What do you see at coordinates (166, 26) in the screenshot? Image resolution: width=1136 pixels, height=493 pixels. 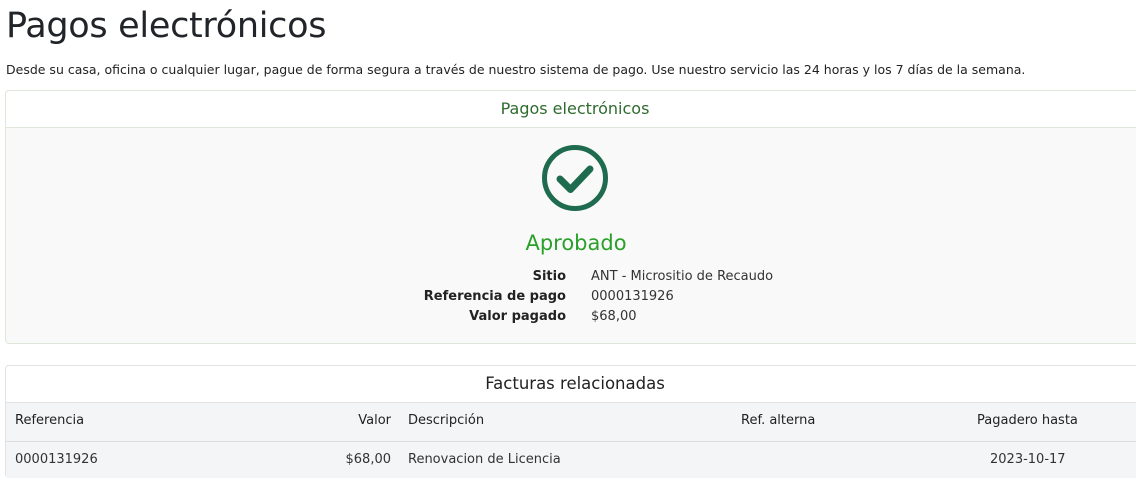 I see `page-title: Pagos electrónicos` at bounding box center [166, 26].